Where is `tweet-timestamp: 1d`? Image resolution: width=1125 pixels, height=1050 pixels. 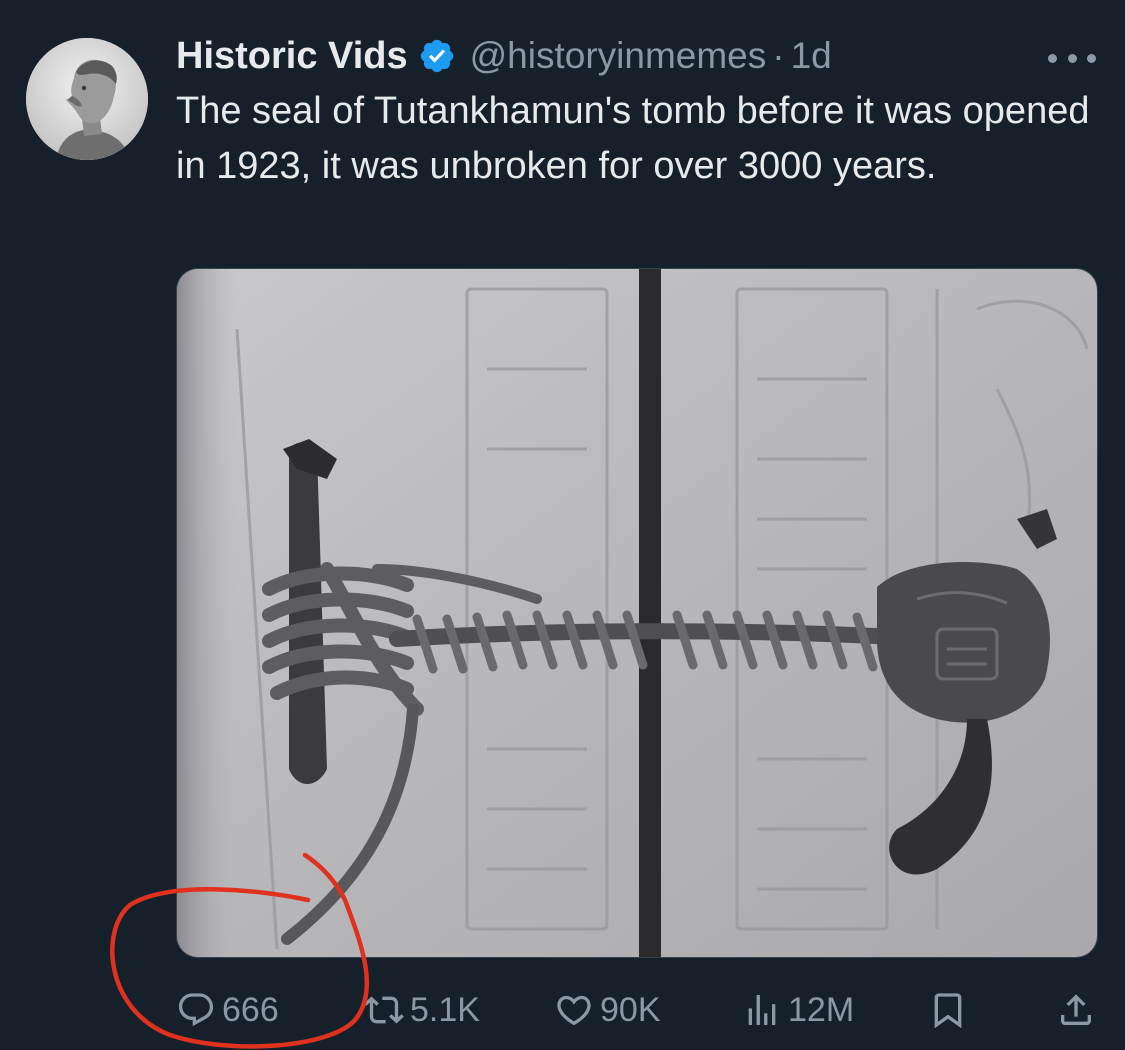
tweet-timestamp: 1d is located at coordinates (811, 56).